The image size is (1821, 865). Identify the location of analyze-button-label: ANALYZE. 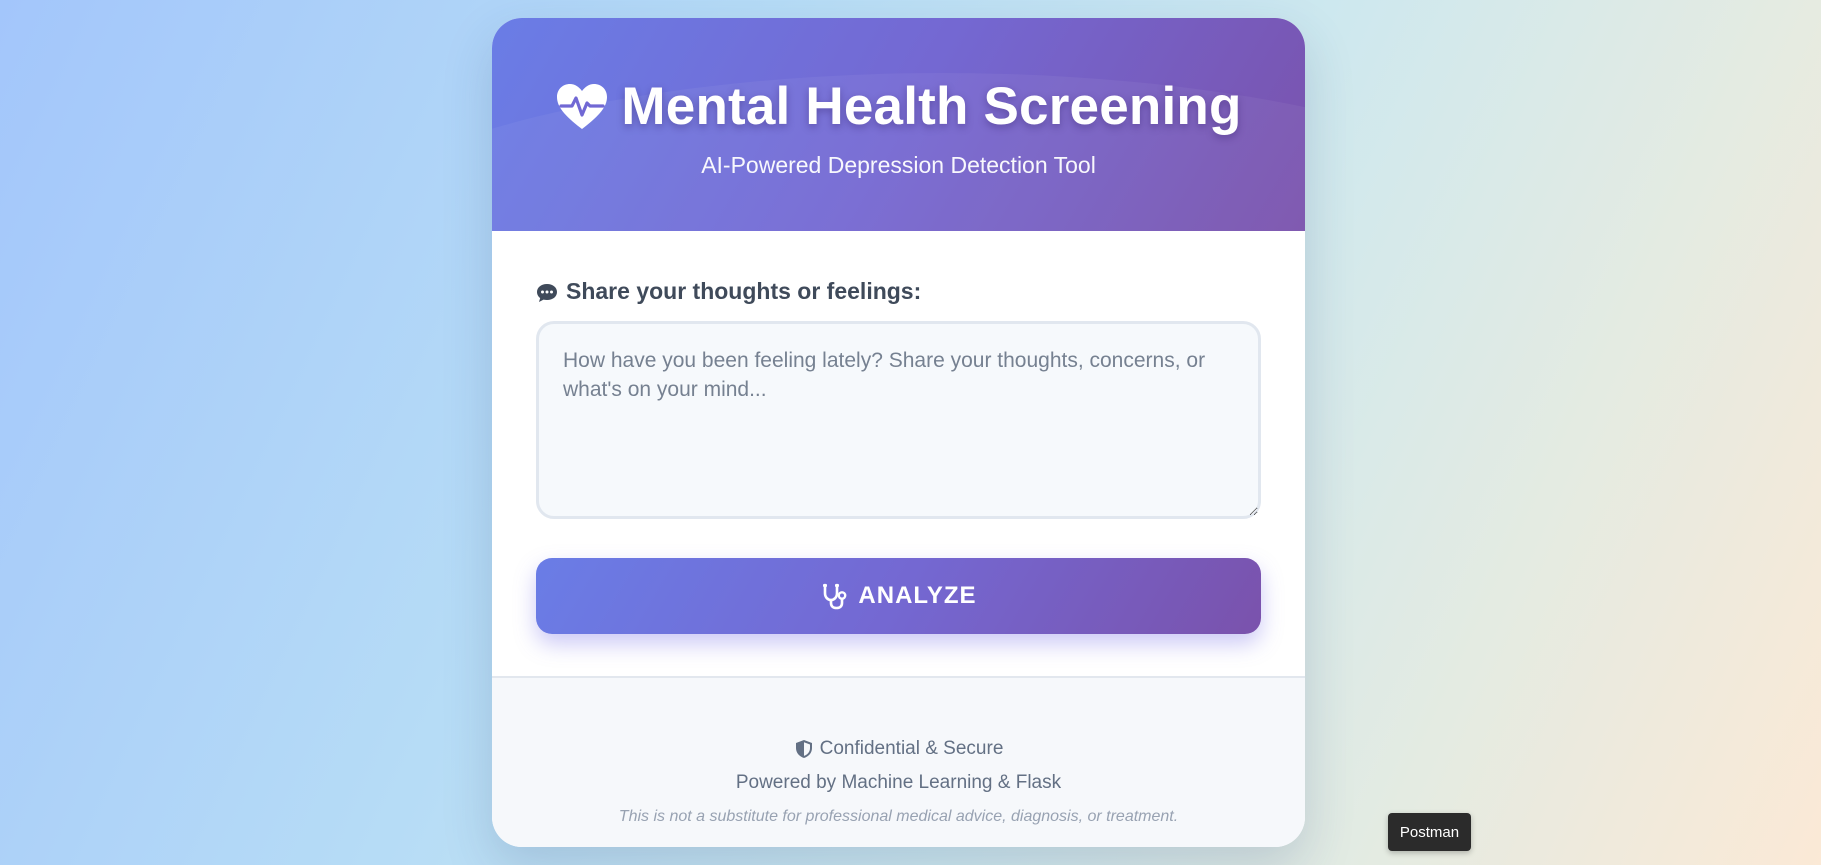
(917, 595).